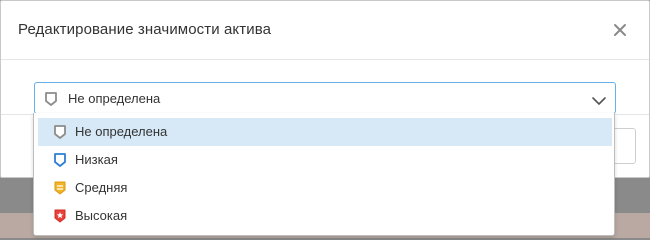  I want to click on select-value: Не определена, so click(114, 98).